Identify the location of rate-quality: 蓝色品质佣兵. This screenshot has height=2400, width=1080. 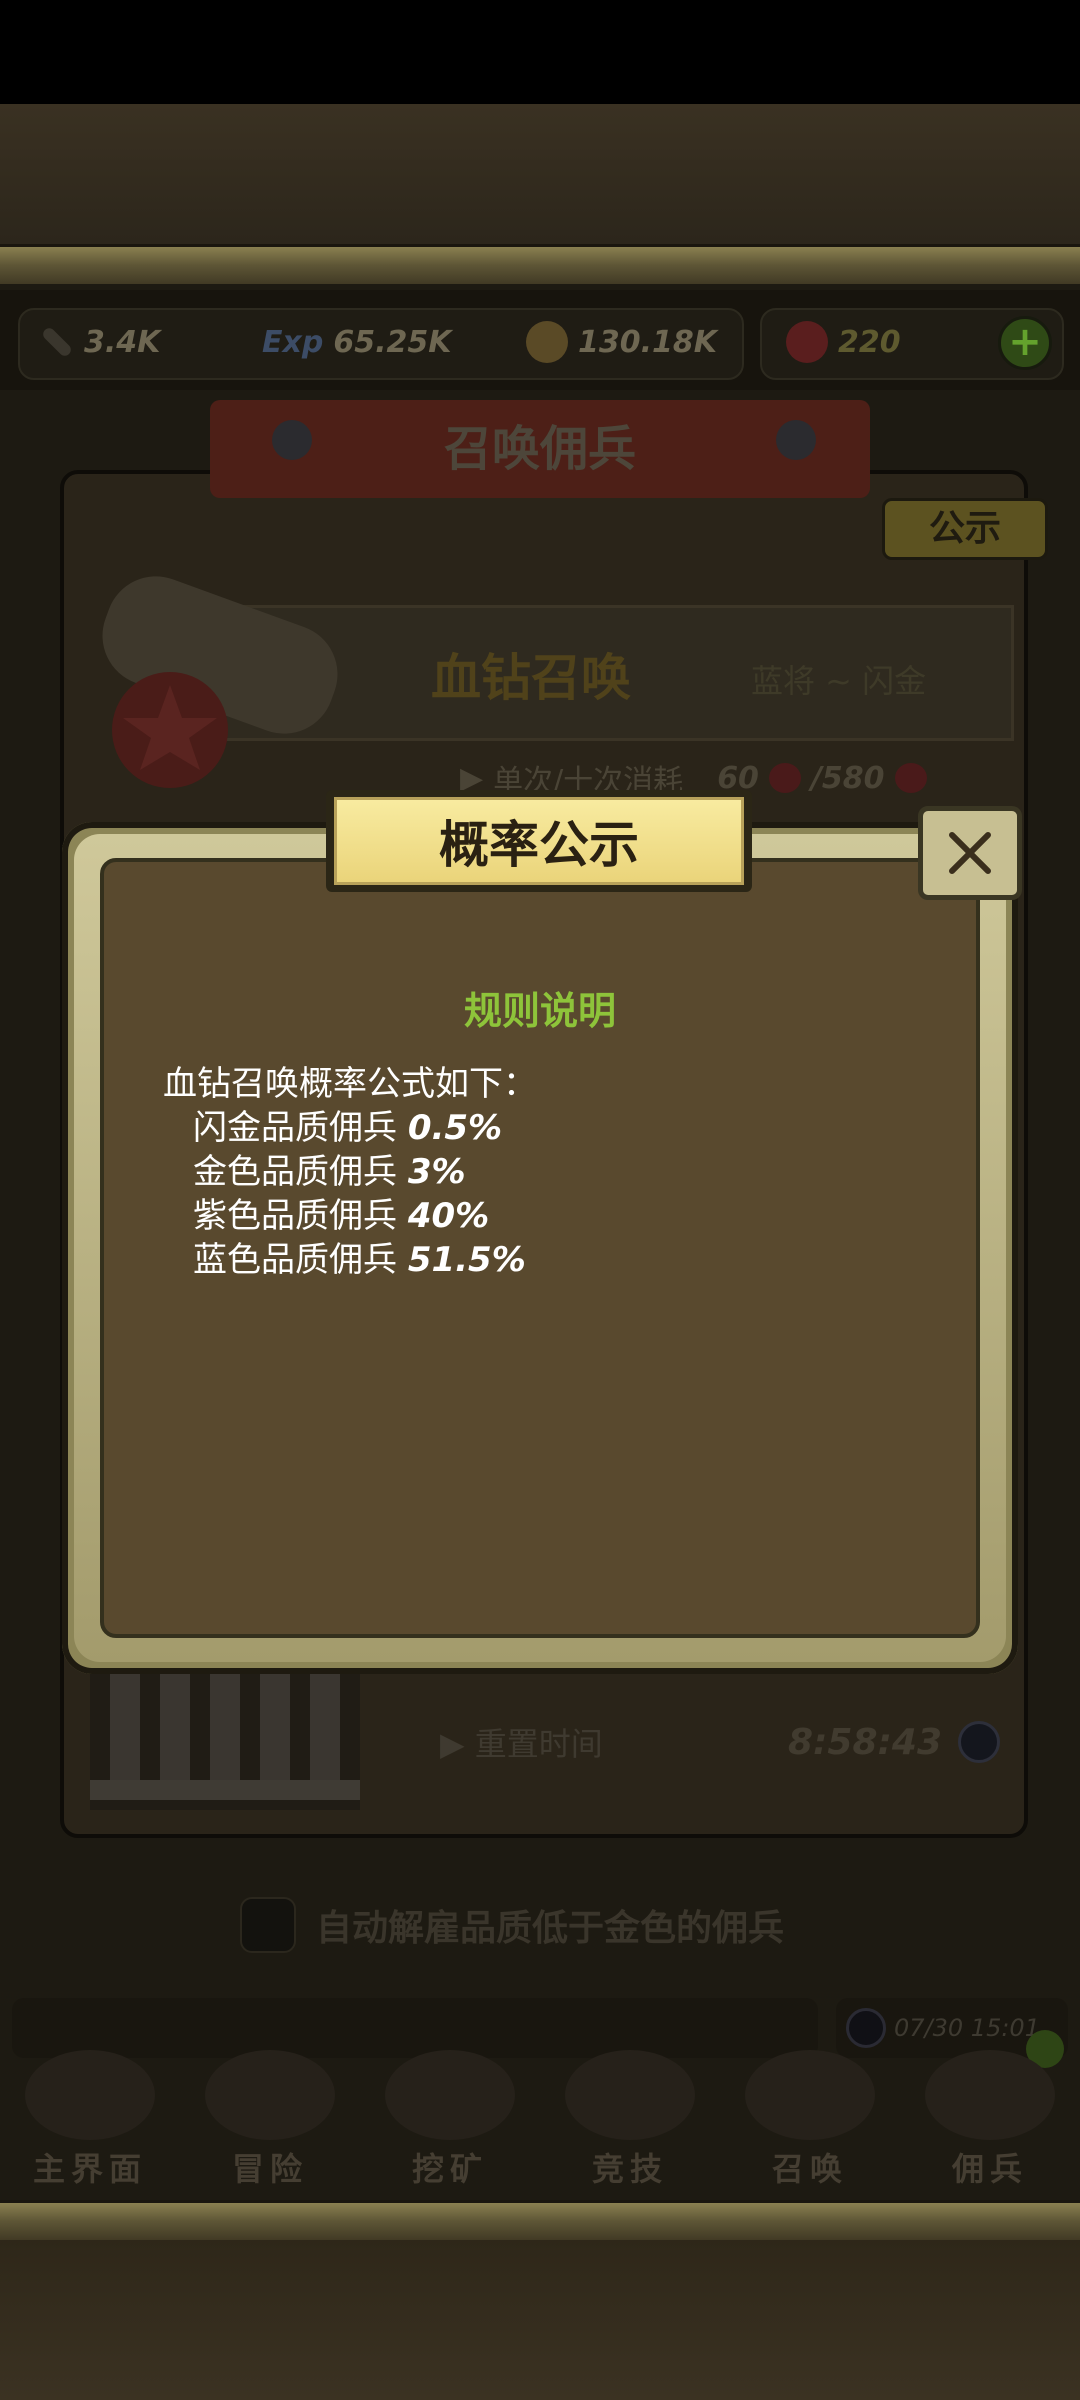
(295, 1260).